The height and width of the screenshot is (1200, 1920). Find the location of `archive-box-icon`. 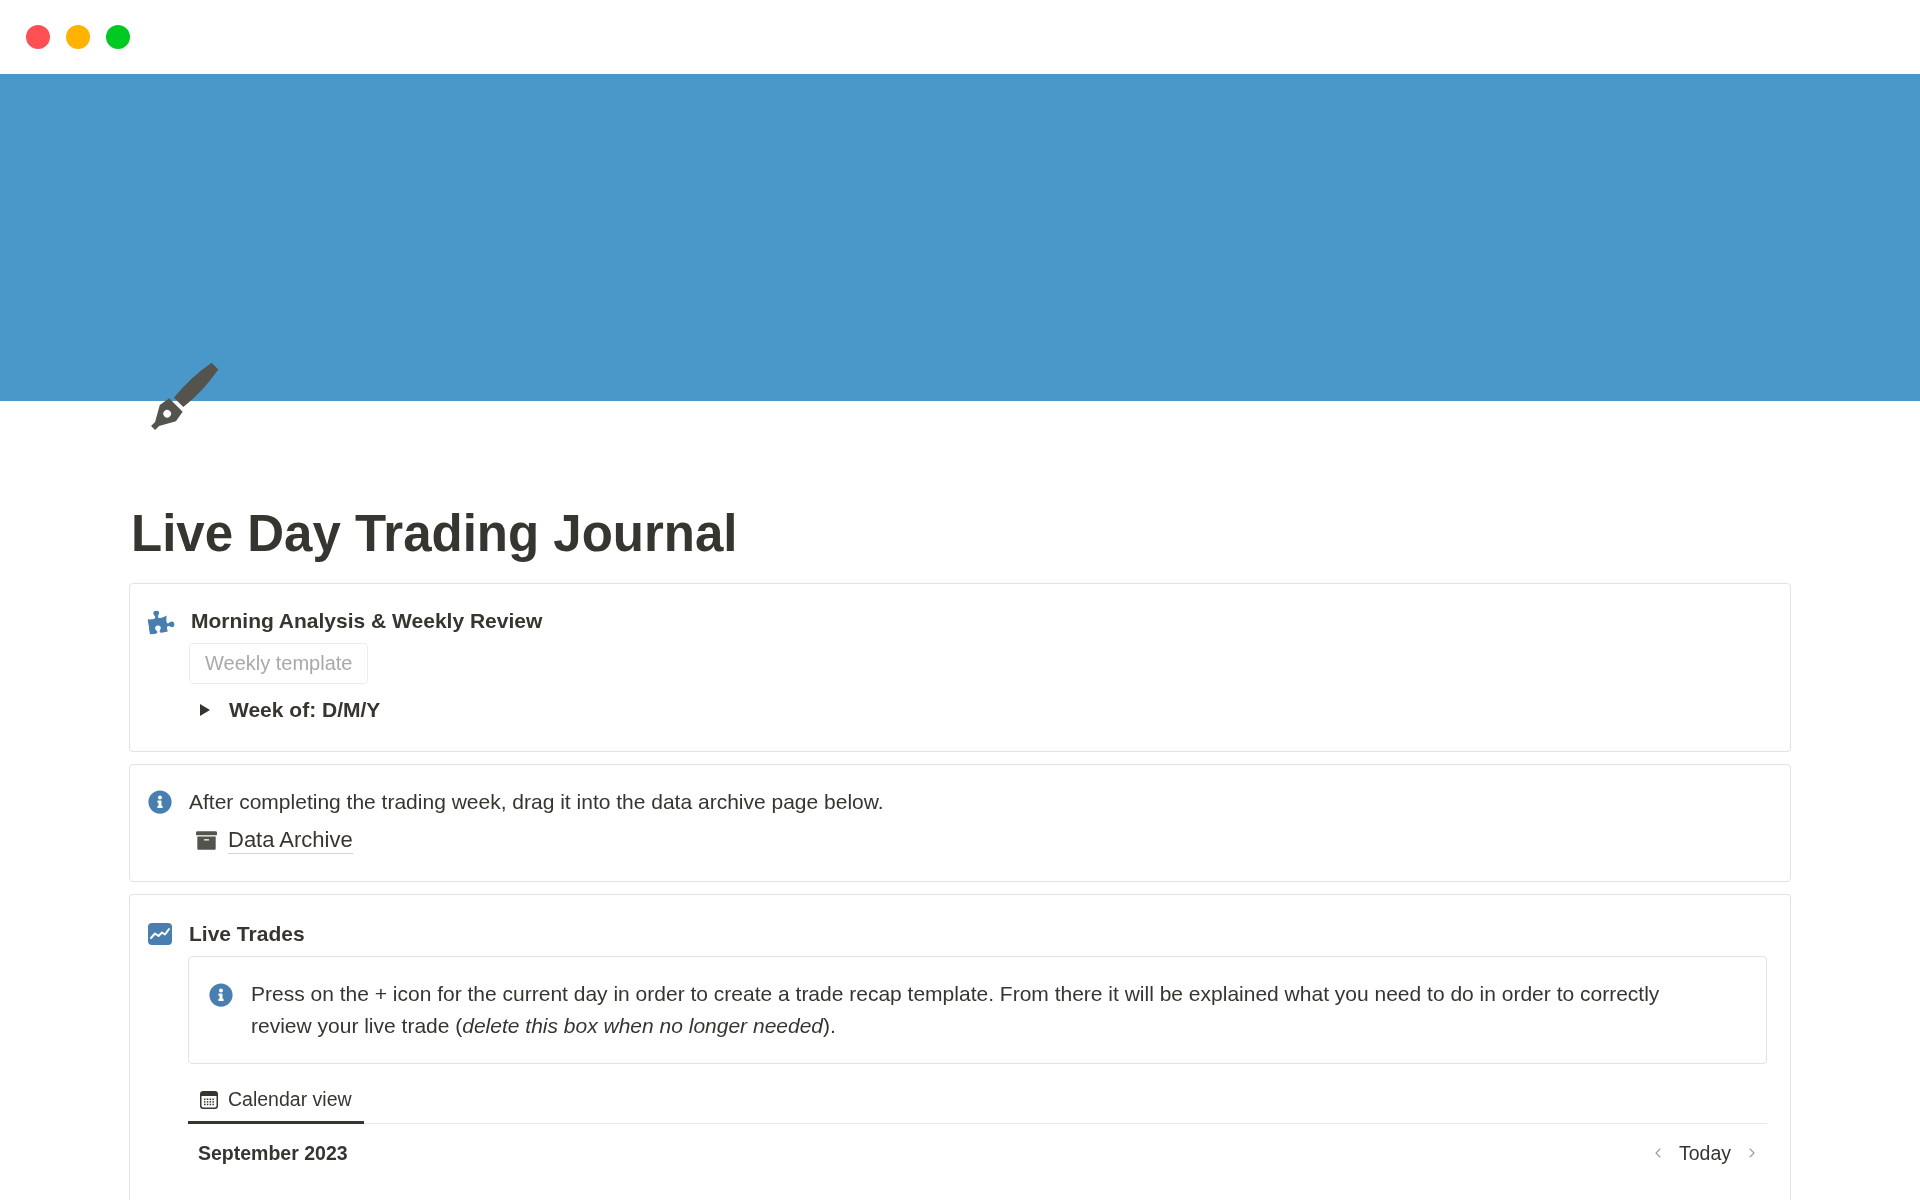

archive-box-icon is located at coordinates (206, 840).